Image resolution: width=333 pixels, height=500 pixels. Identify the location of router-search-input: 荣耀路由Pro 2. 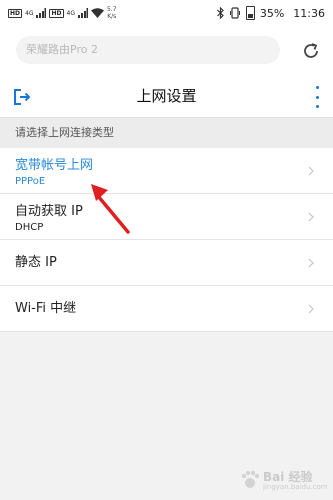
(148, 50).